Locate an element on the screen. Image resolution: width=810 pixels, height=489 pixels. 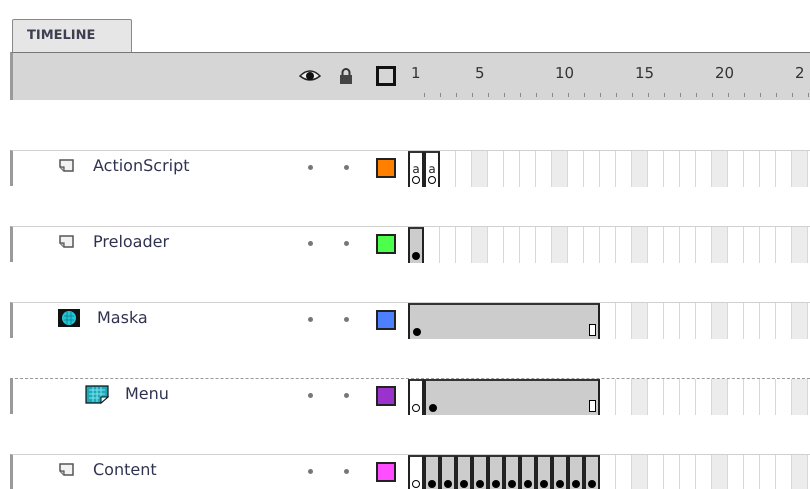
layer-row: Maska is located at coordinates (410, 320).